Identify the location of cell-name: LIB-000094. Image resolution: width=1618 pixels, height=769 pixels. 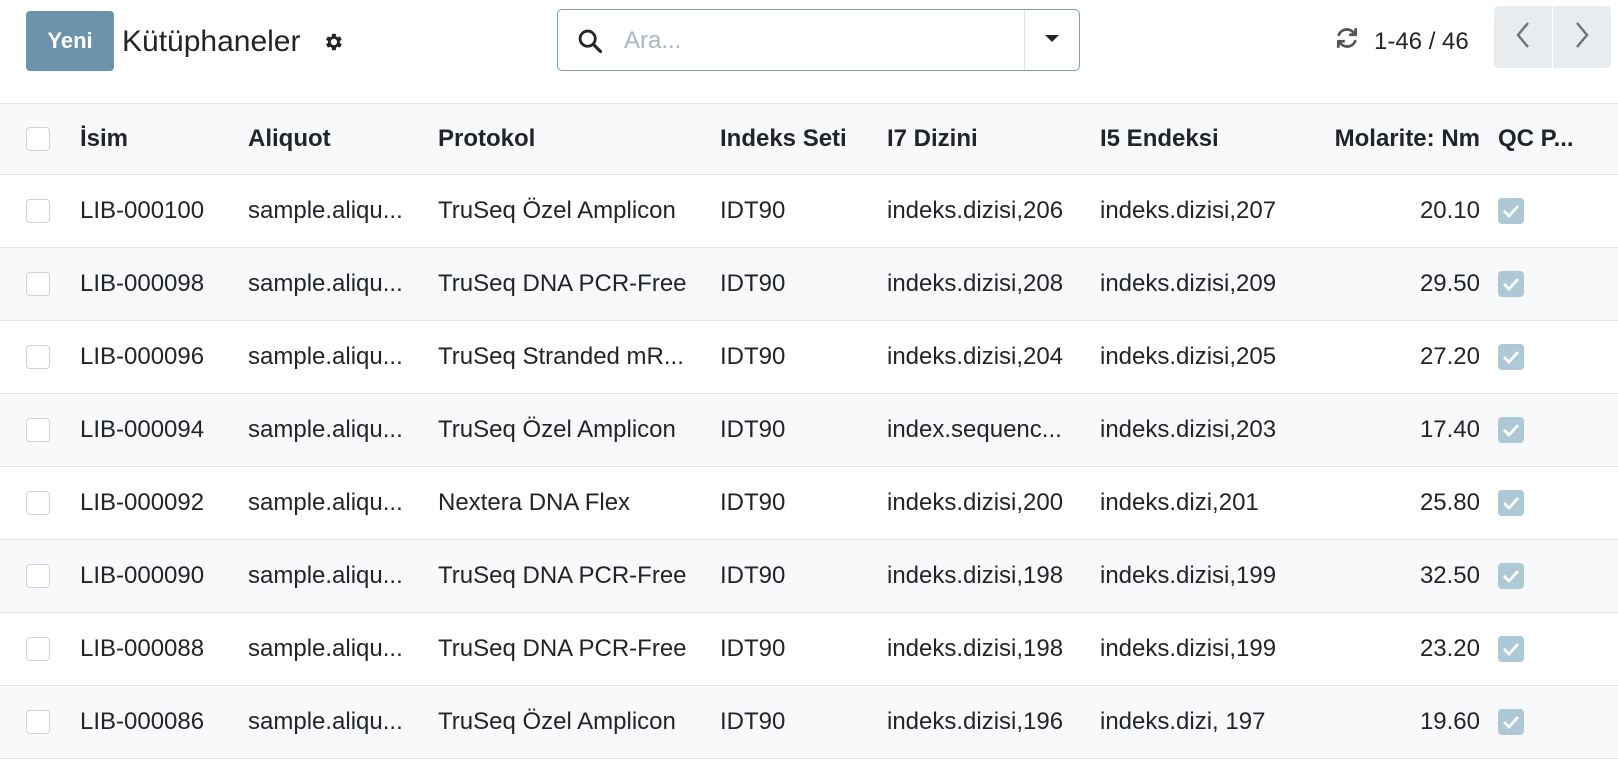
(164, 429).